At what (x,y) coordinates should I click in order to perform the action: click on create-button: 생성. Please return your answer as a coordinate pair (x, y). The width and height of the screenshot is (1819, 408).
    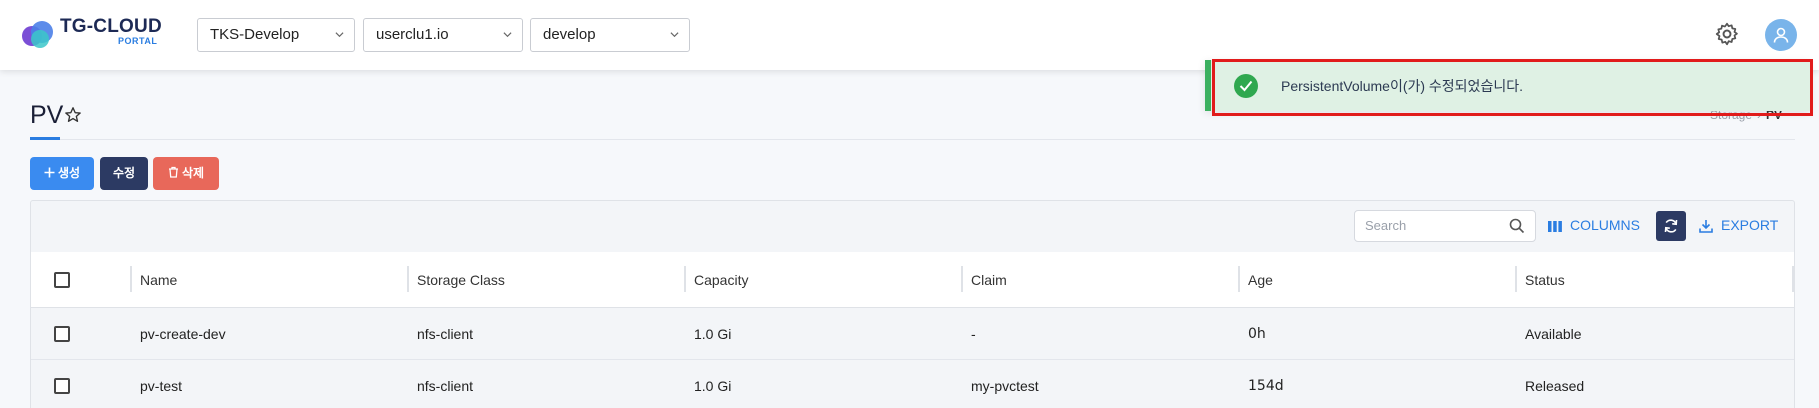
    Looking at the image, I should click on (62, 173).